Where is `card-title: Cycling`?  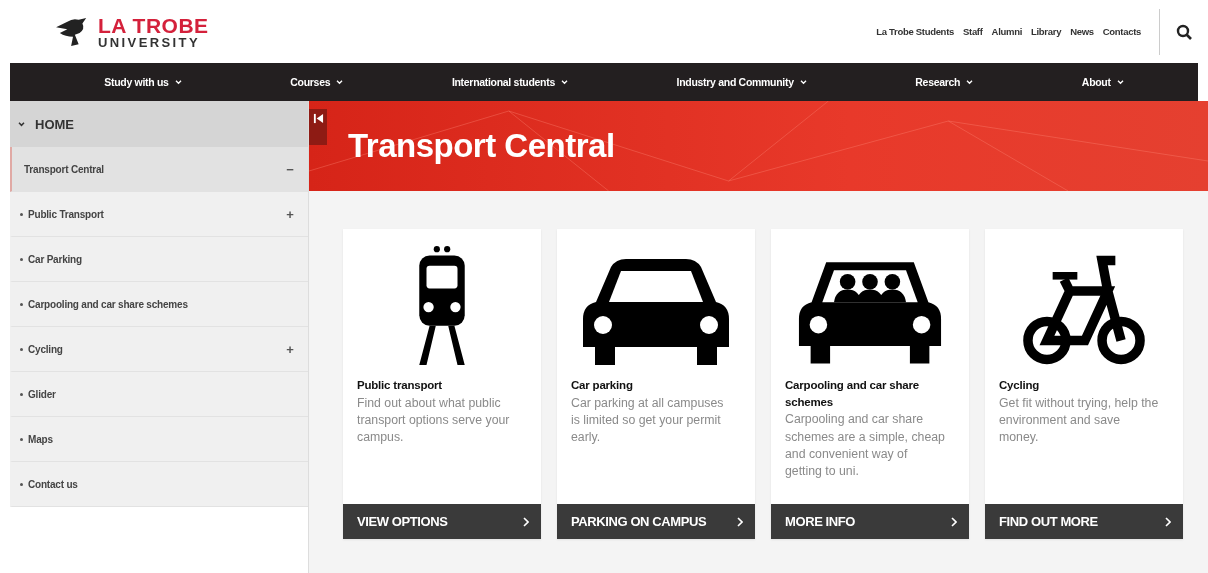
card-title: Cycling is located at coordinates (1020, 385).